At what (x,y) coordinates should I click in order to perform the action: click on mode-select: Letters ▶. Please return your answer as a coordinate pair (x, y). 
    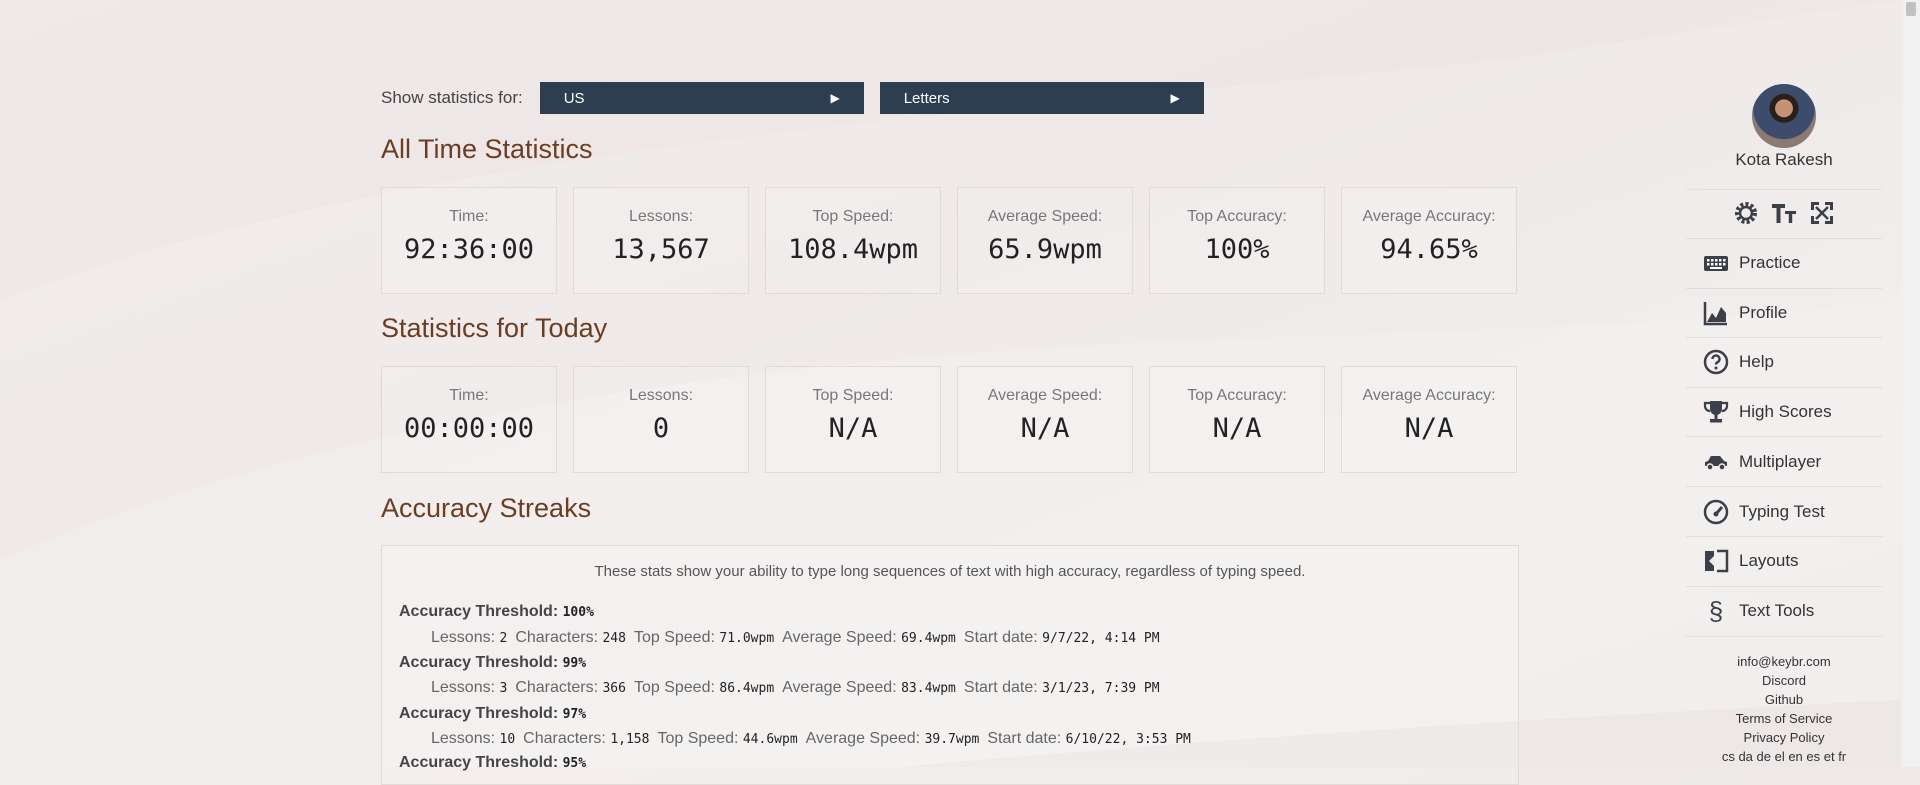
    Looking at the image, I should click on (1041, 98).